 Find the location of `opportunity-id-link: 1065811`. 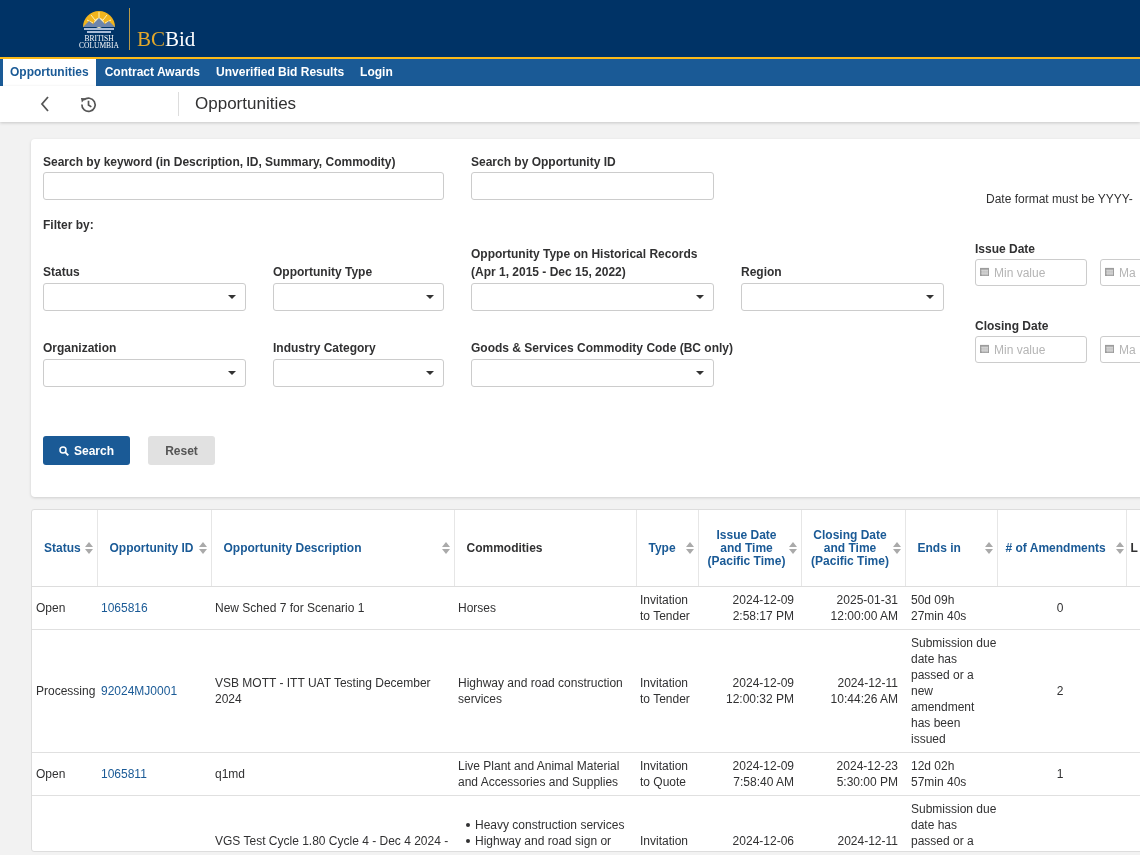

opportunity-id-link: 1065811 is located at coordinates (124, 774).